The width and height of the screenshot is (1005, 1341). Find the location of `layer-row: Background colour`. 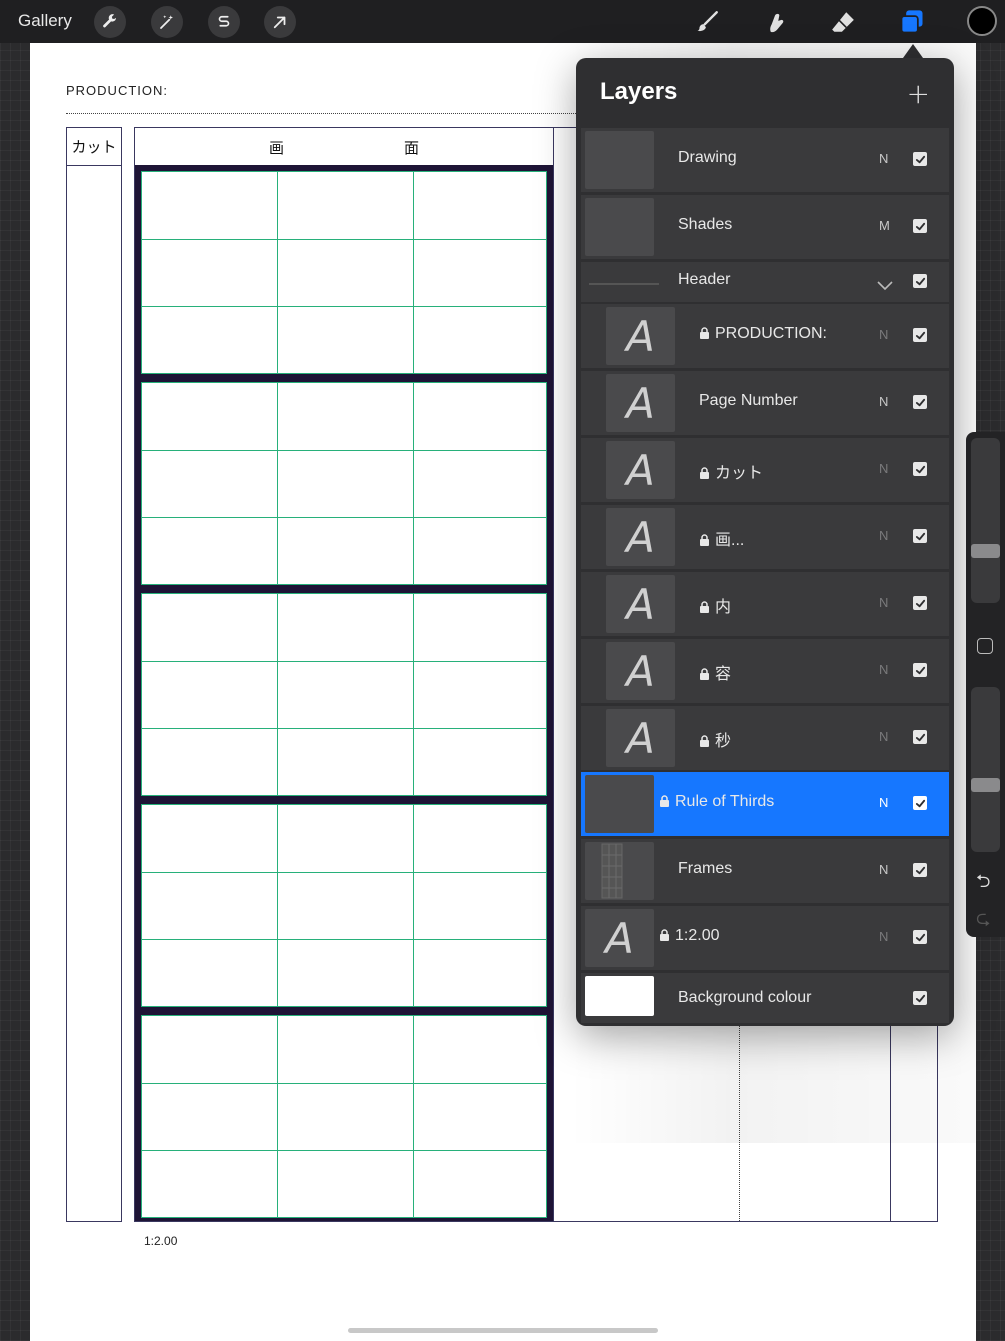

layer-row: Background colour is located at coordinates (765, 998).